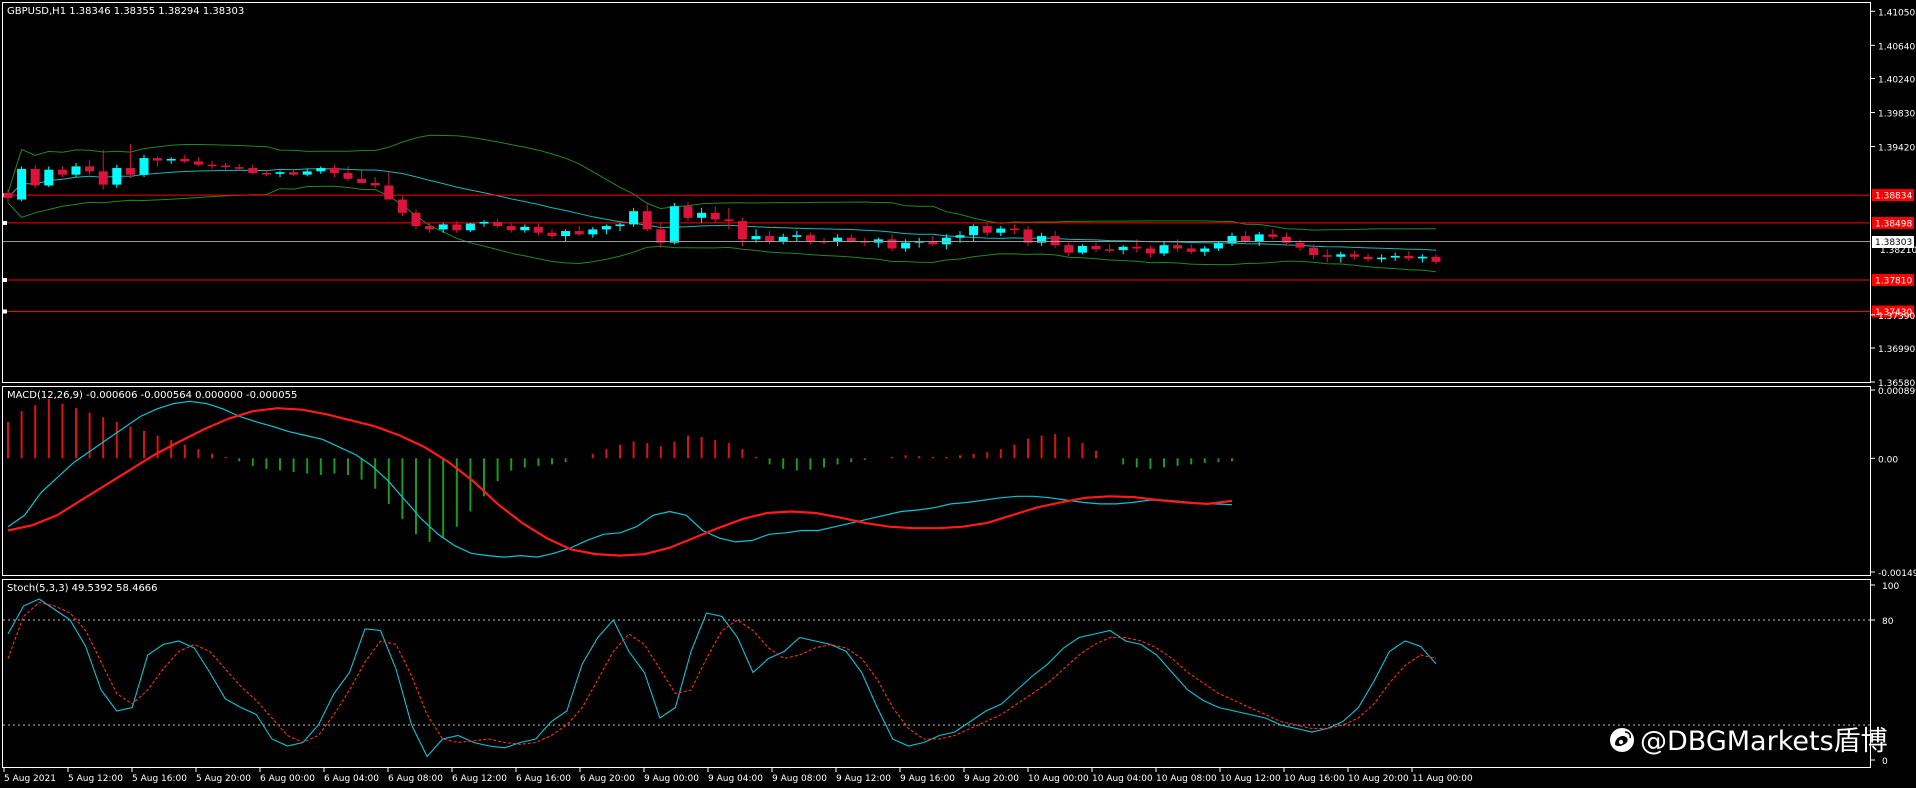 This screenshot has height=788, width=1916. What do you see at coordinates (1885, 762) in the screenshot?
I see `stoch-tick-label: 0` at bounding box center [1885, 762].